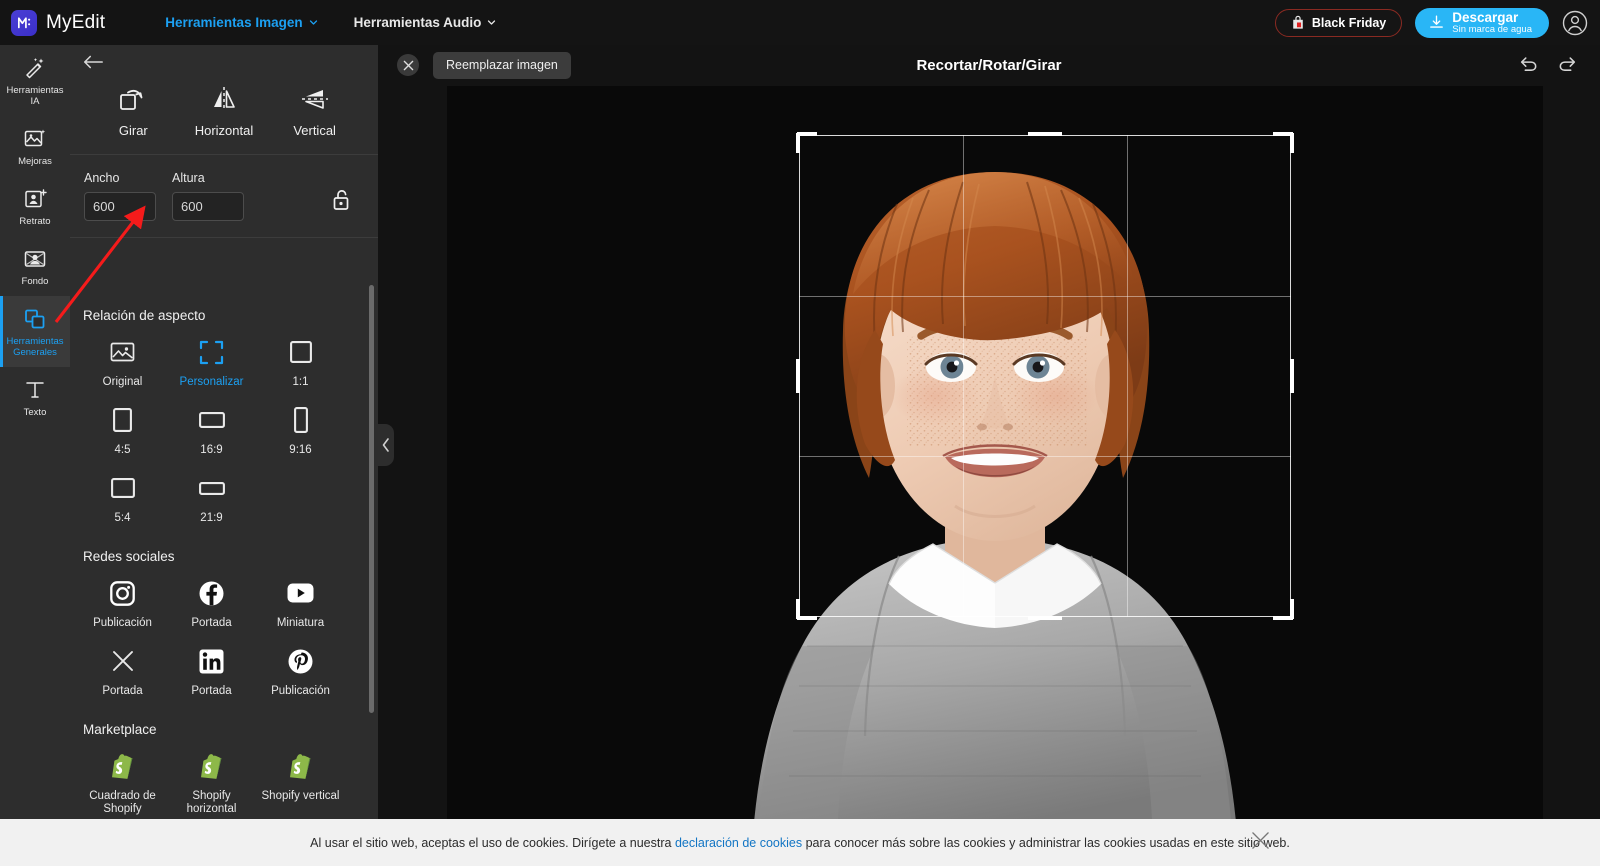  Describe the element at coordinates (300, 429) in the screenshot. I see `aspect-9-16: 9:16` at that location.